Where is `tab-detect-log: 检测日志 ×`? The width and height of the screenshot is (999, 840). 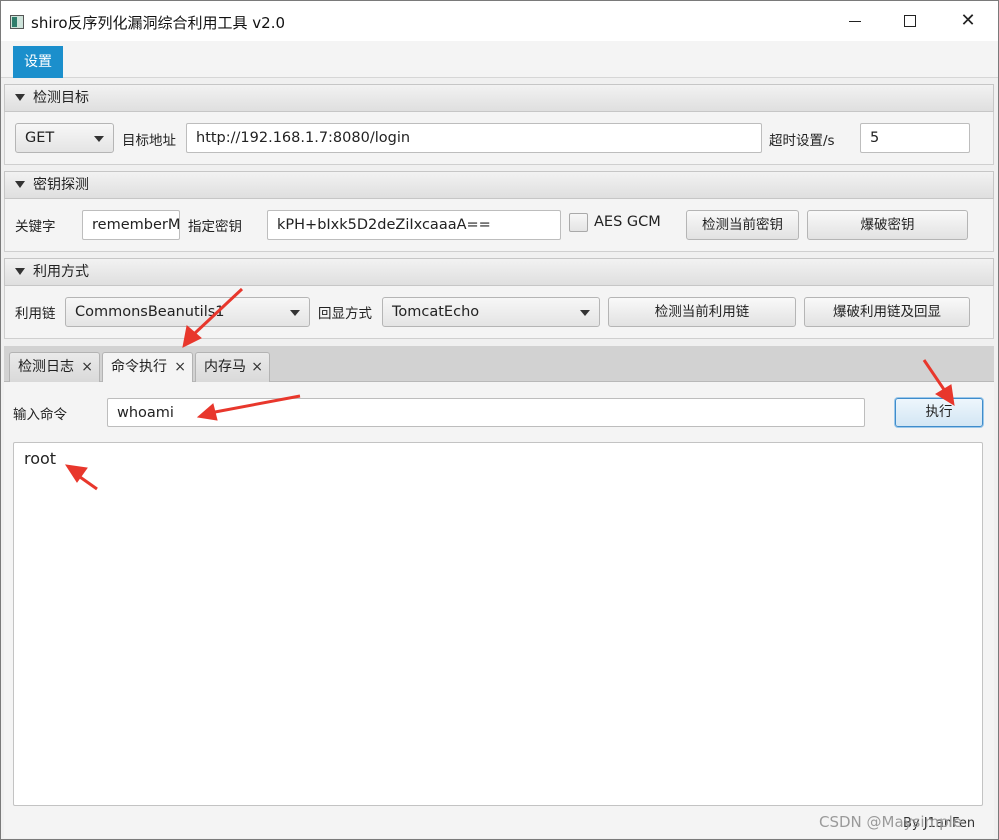
tab-detect-log: 检测日志 × is located at coordinates (54, 367).